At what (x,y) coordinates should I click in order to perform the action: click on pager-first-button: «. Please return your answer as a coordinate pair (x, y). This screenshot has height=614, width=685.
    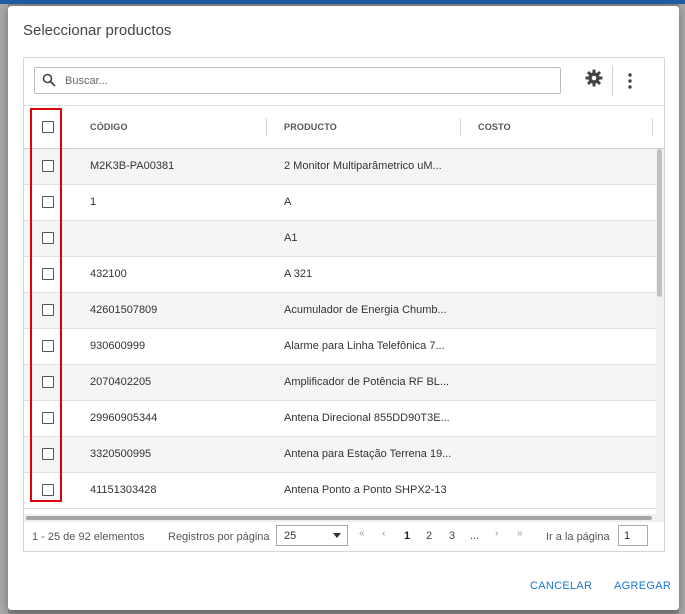
    Looking at the image, I should click on (362, 533).